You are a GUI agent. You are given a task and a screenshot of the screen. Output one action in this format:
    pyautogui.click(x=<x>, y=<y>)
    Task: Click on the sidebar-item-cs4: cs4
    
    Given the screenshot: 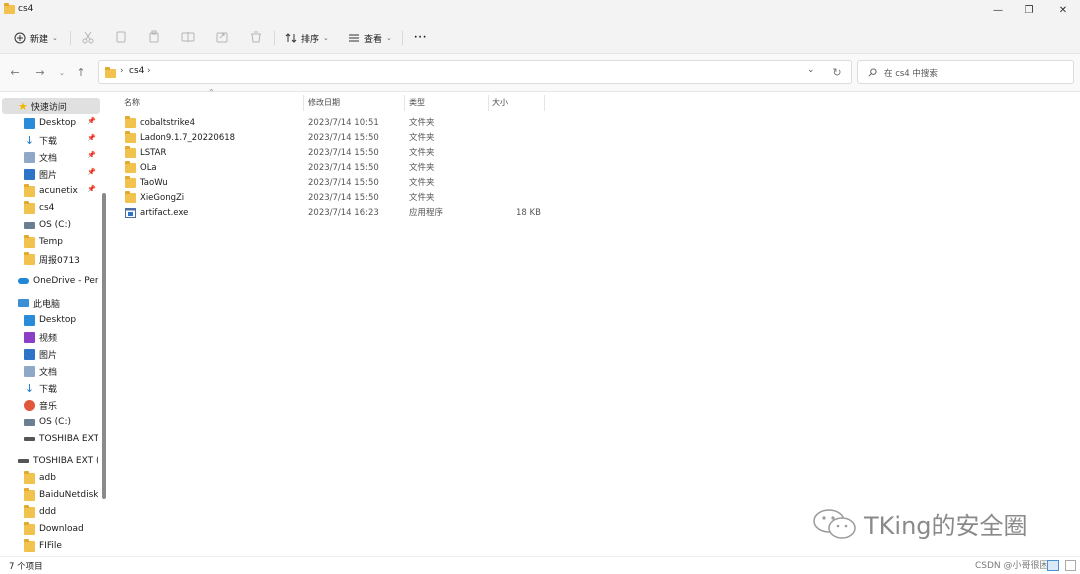 What is the action you would take?
    pyautogui.click(x=49, y=208)
    